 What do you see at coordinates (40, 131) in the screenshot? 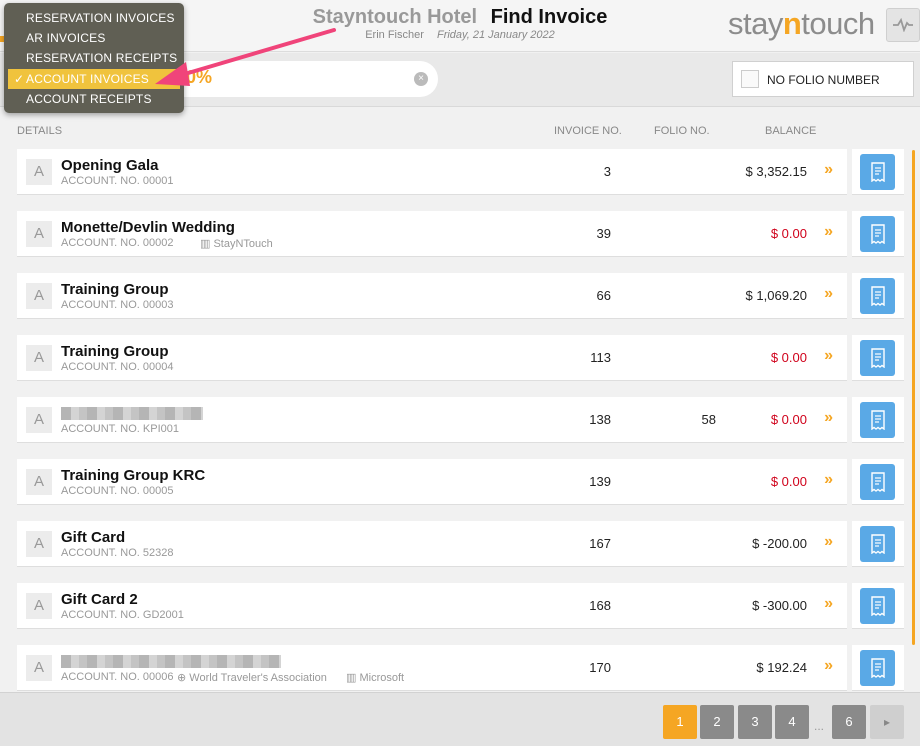
I see `column-details: DETAILS` at bounding box center [40, 131].